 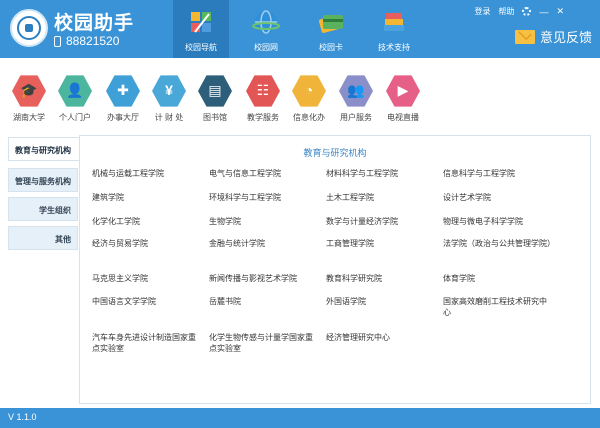 I want to click on tab-campus-card: 校园卡, so click(x=331, y=29).